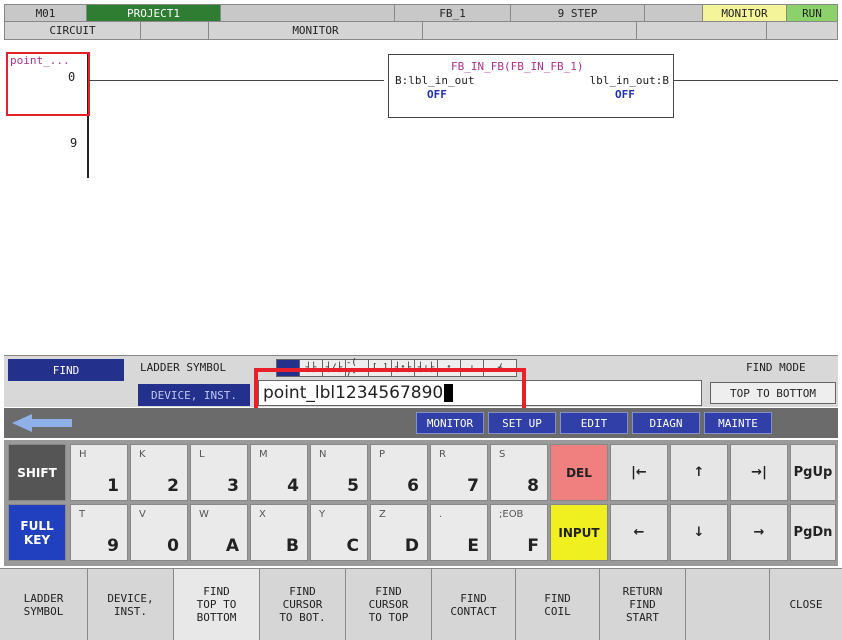  Describe the element at coordinates (578, 13) in the screenshot. I see `status-steps: 9 STEP` at that location.